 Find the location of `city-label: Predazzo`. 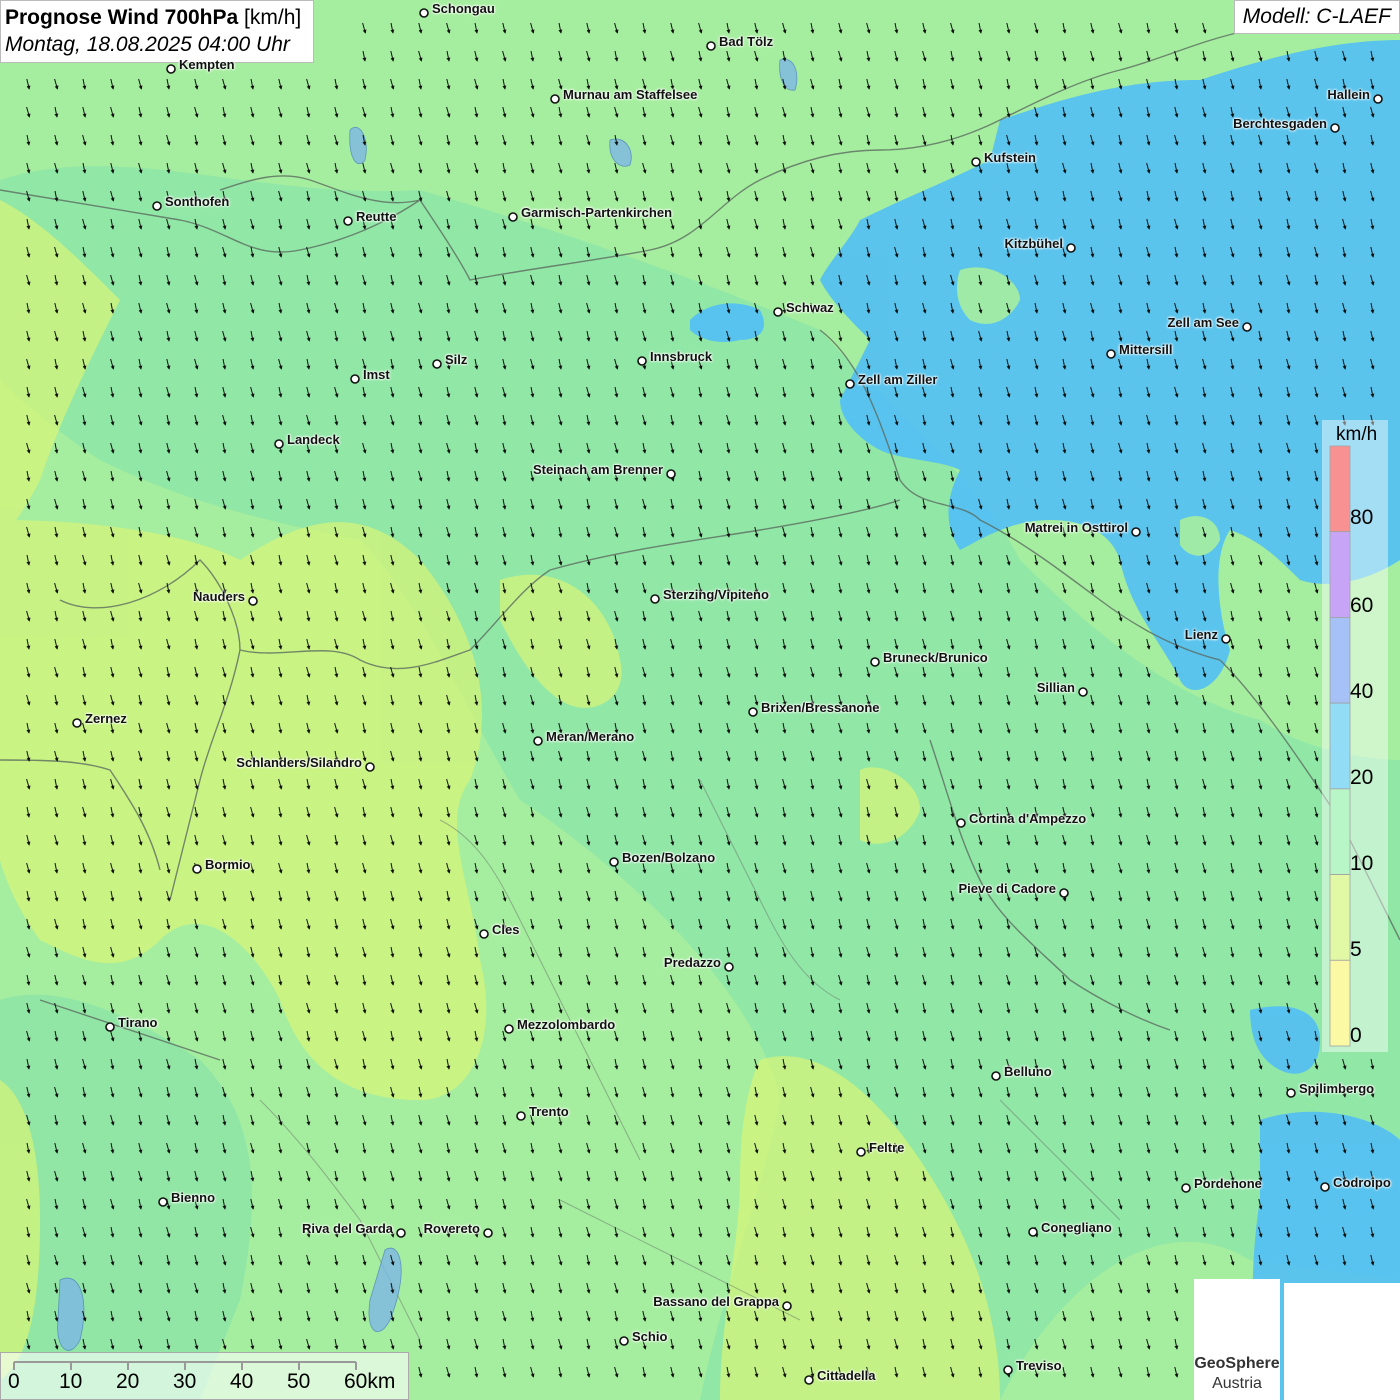

city-label: Predazzo is located at coordinates (692, 962).